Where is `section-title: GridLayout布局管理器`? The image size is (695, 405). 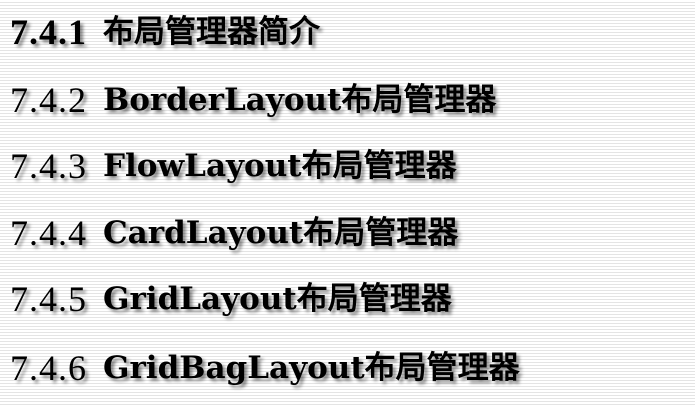
section-title: GridLayout布局管理器 is located at coordinates (277, 298).